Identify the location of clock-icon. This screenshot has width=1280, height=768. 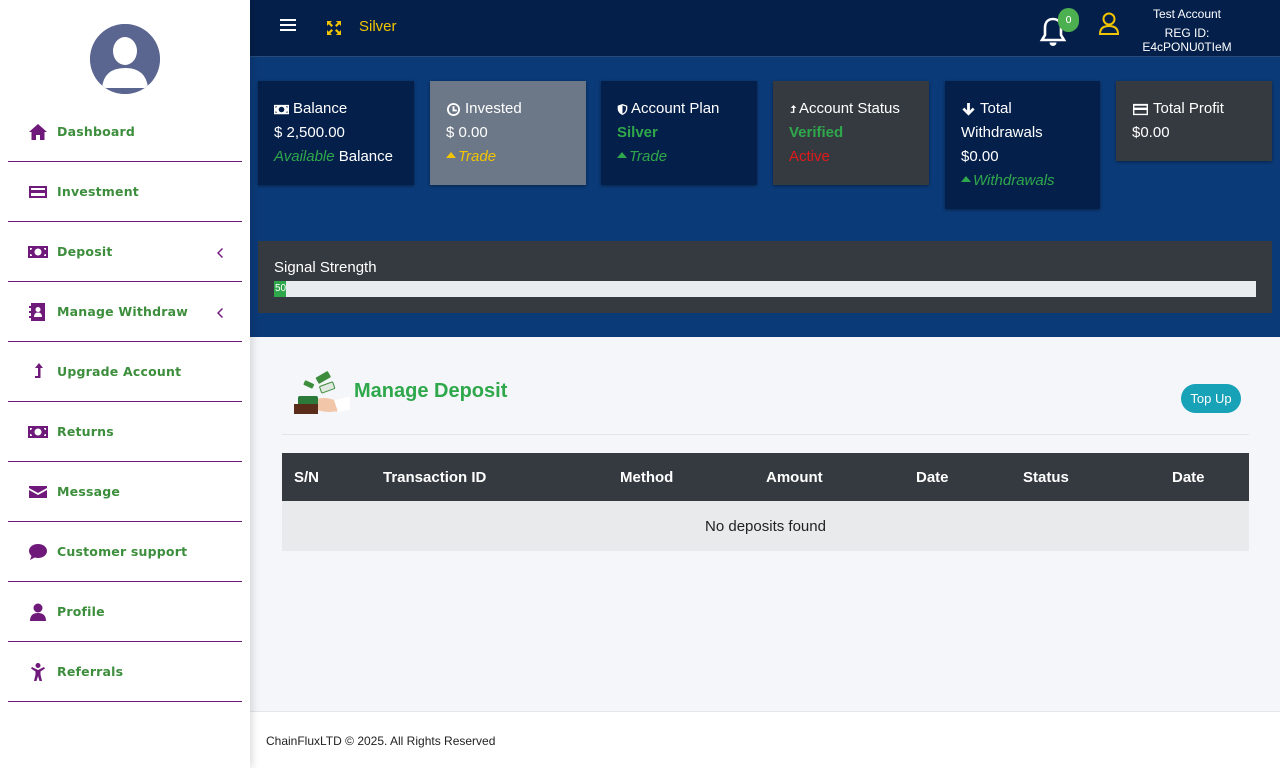
(453, 109).